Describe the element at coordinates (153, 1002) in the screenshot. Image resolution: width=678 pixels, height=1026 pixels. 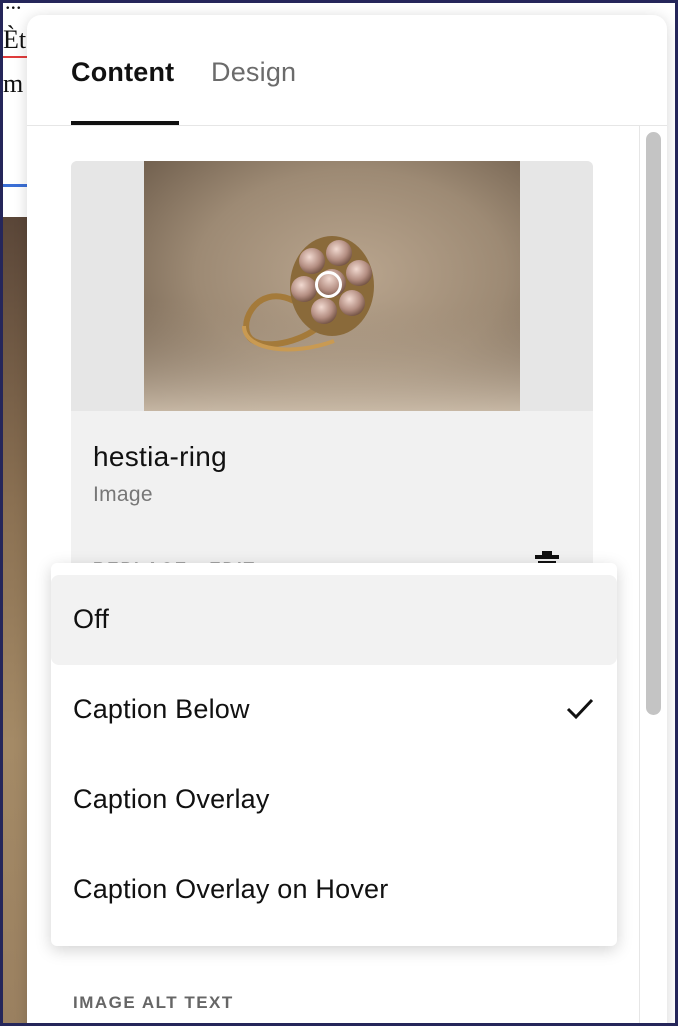
I see `image-alt-text-label: IMAGE ALT TEXT` at that location.